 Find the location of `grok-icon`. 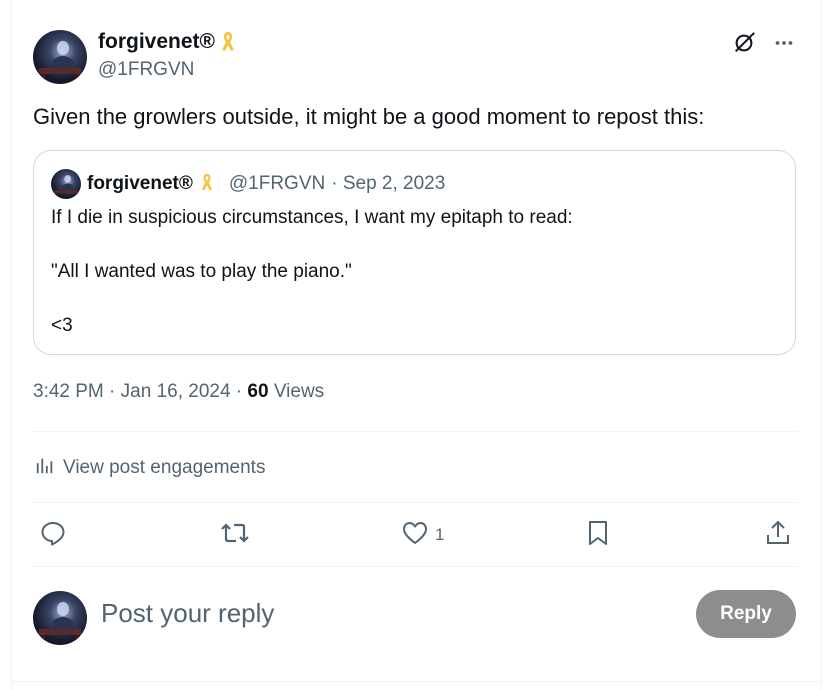

grok-icon is located at coordinates (744, 43).